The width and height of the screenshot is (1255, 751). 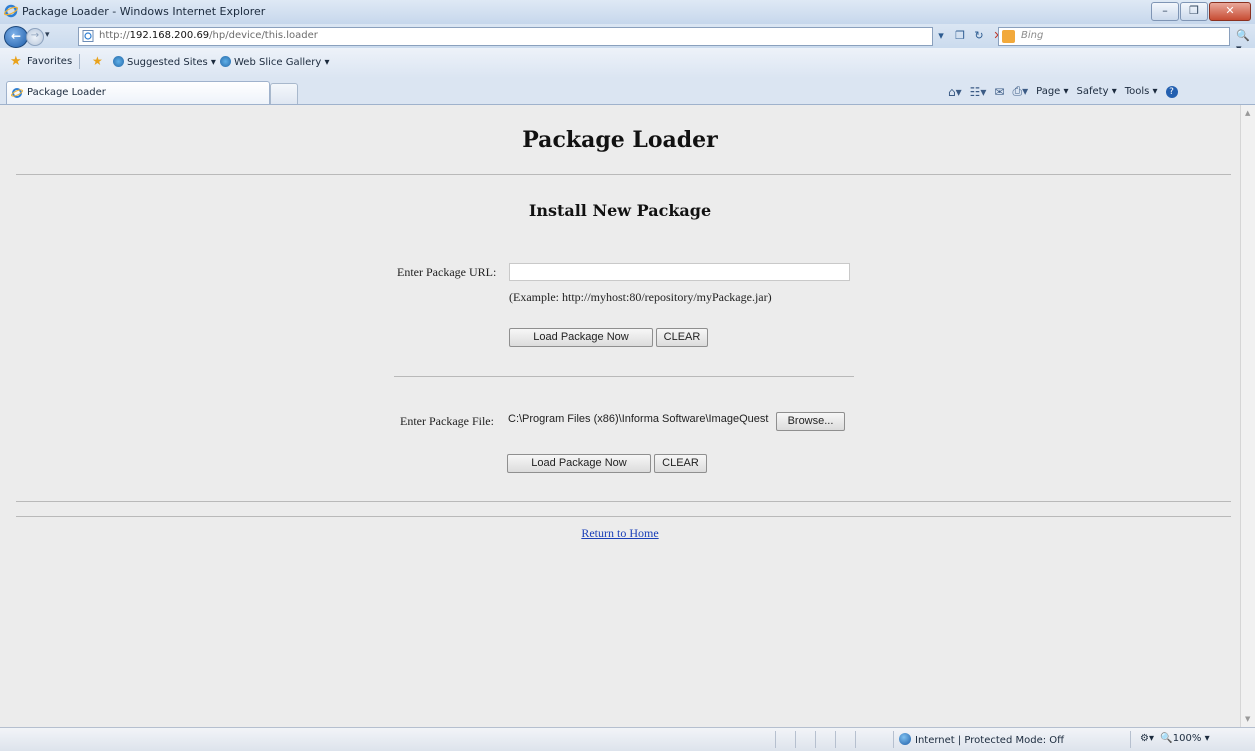 I want to click on restore-icon: ❐, so click(x=1194, y=10).